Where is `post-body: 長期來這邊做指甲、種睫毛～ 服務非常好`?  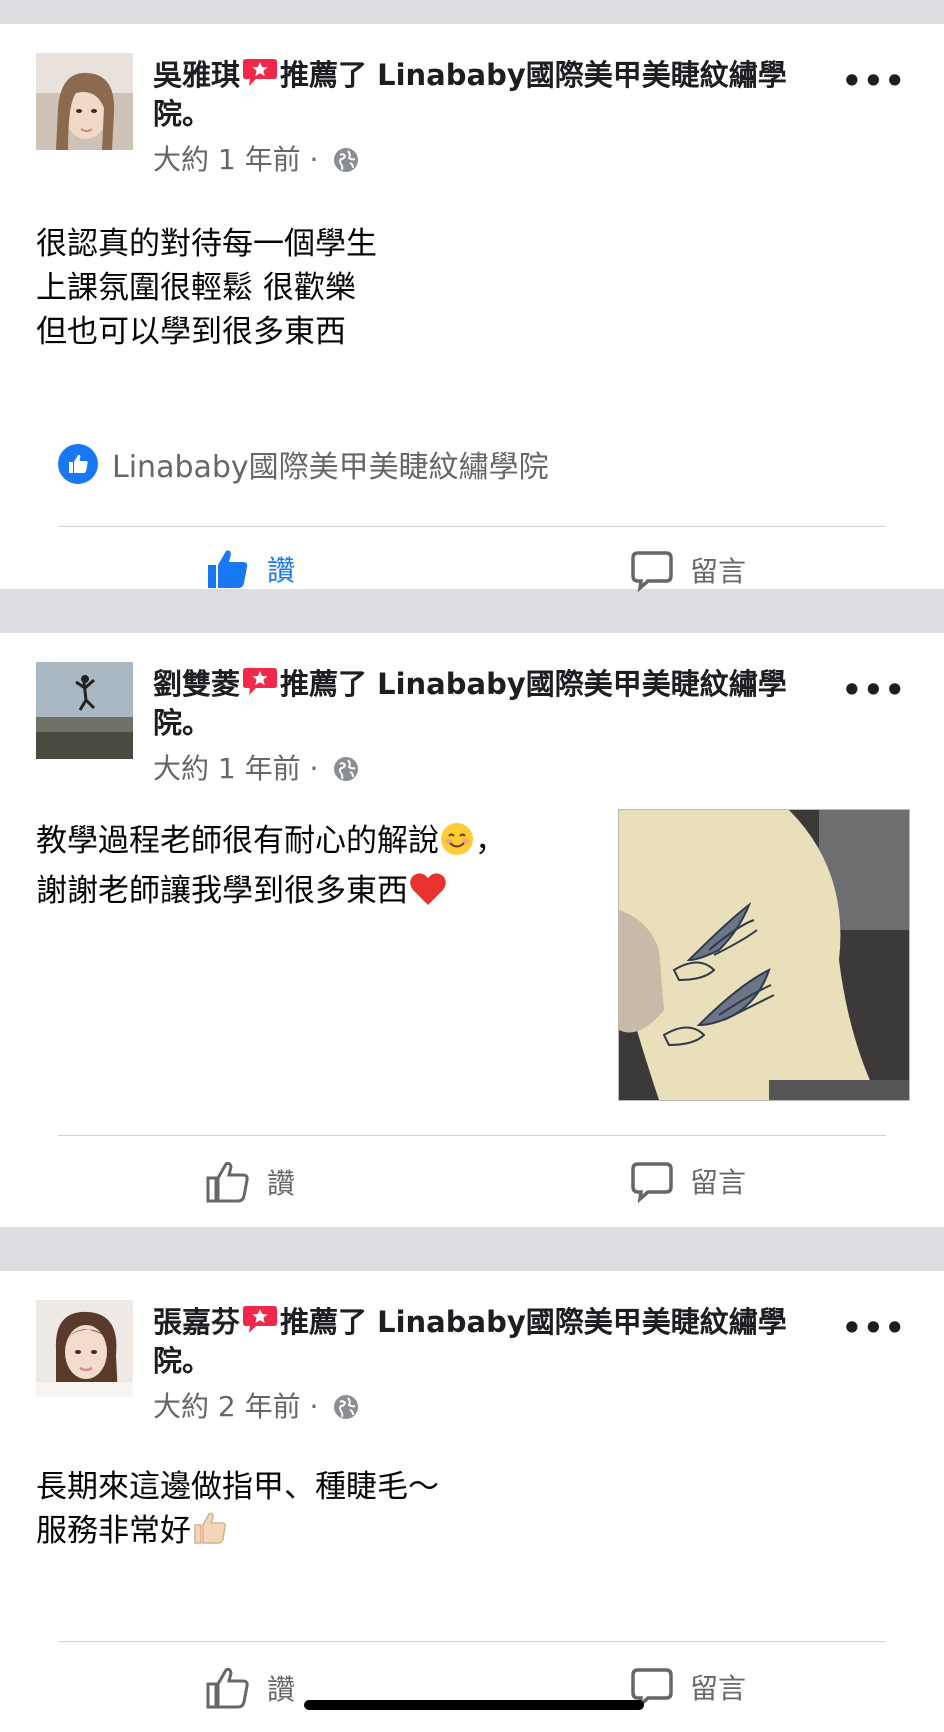
post-body: 長期來這邊做指甲、種睫毛～ 服務非常好 is located at coordinates (472, 1512).